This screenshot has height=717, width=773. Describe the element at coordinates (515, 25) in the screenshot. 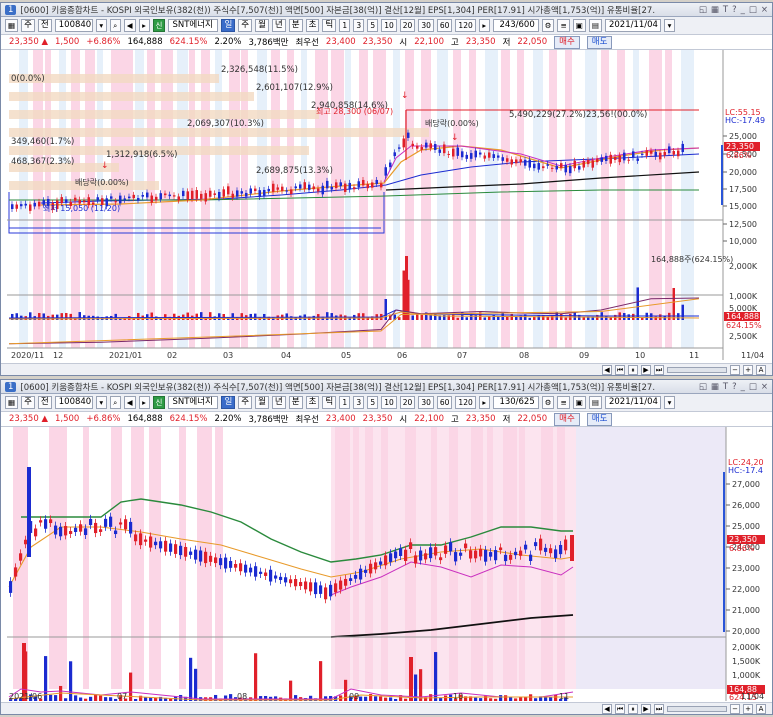

I see `count-field: 243/600` at that location.